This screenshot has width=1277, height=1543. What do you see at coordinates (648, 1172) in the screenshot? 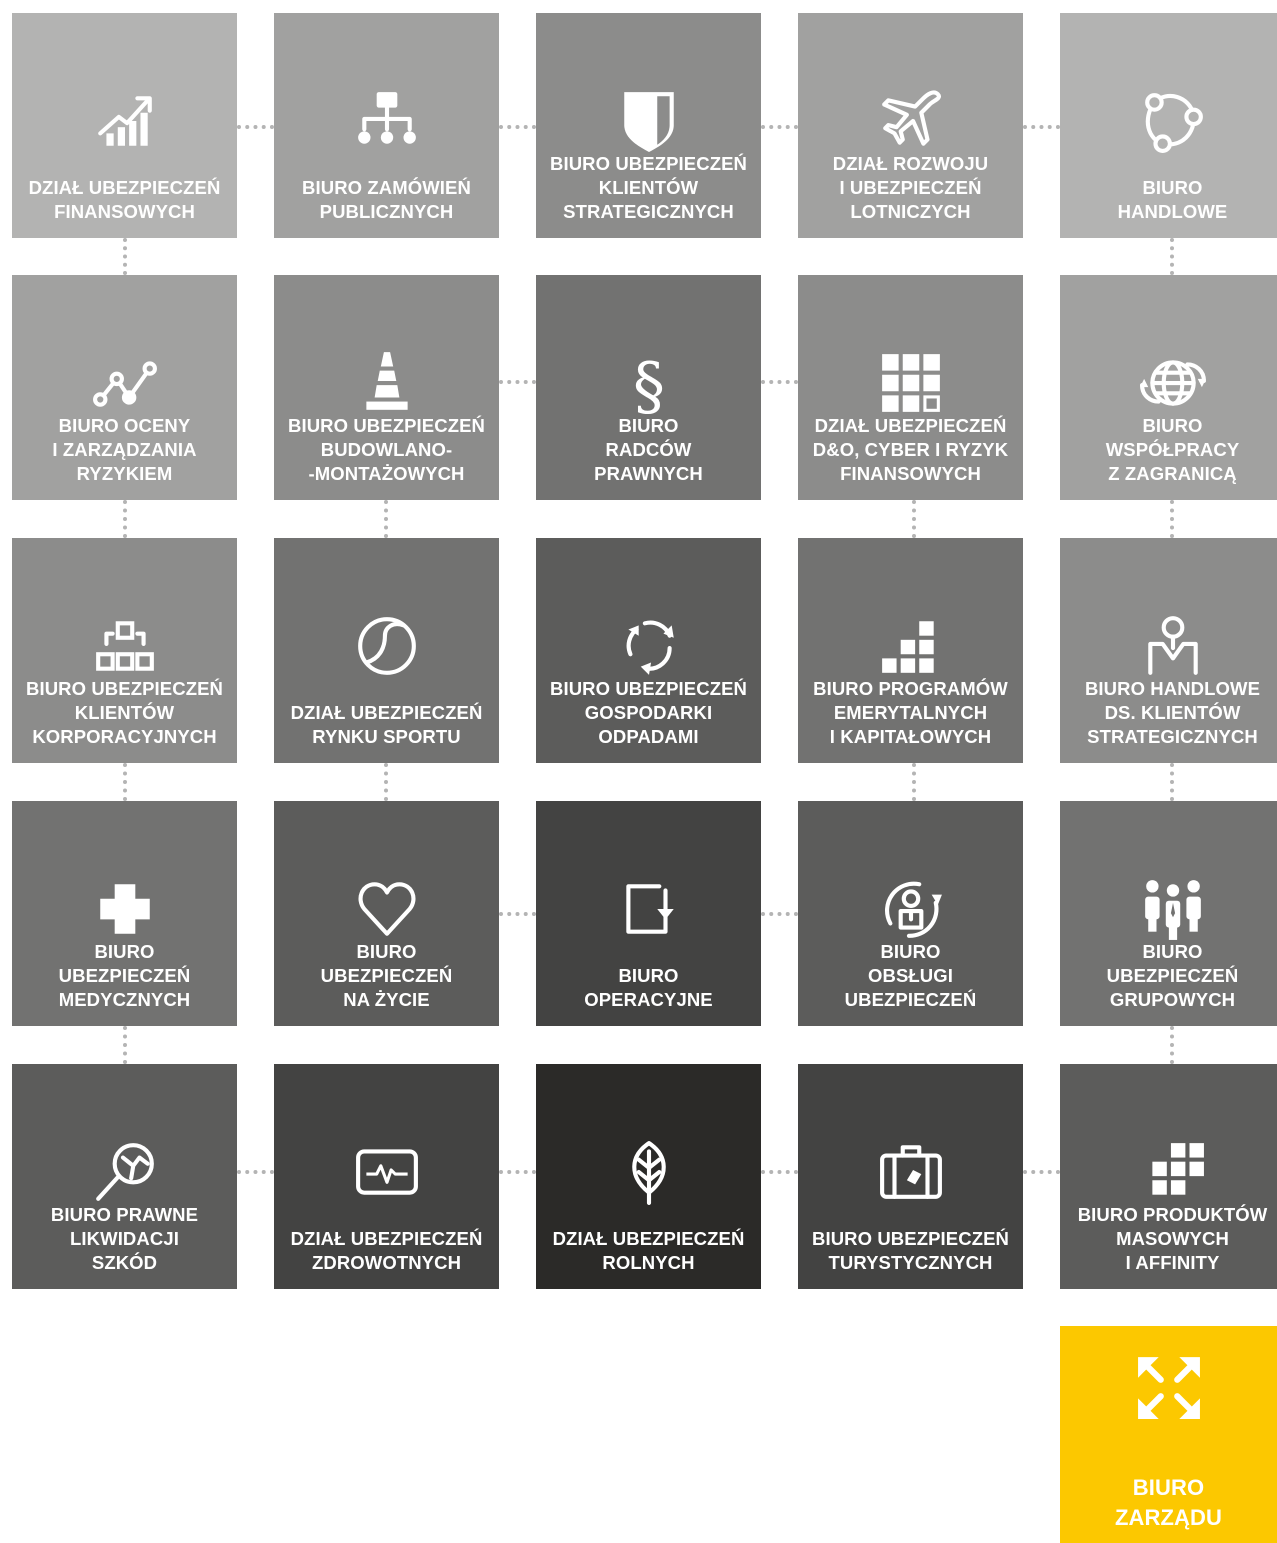
I see `leaf-icon` at bounding box center [648, 1172].